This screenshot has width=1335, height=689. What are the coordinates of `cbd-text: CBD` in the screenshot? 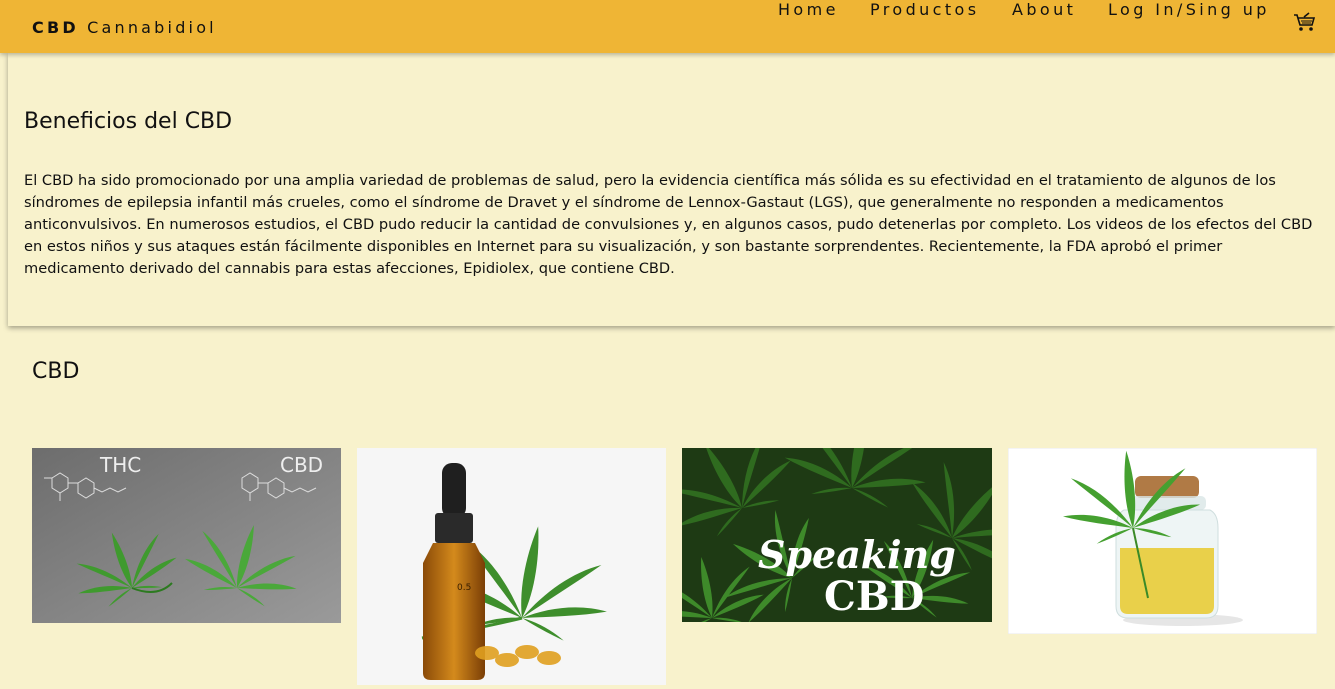 It's located at (874, 596).